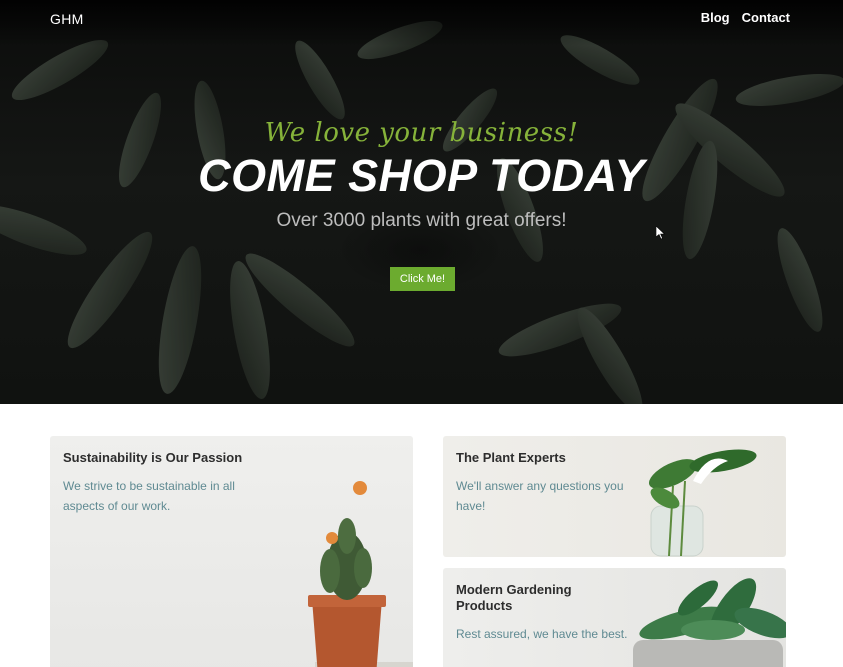  I want to click on main-nav: Blog Contact, so click(745, 17).